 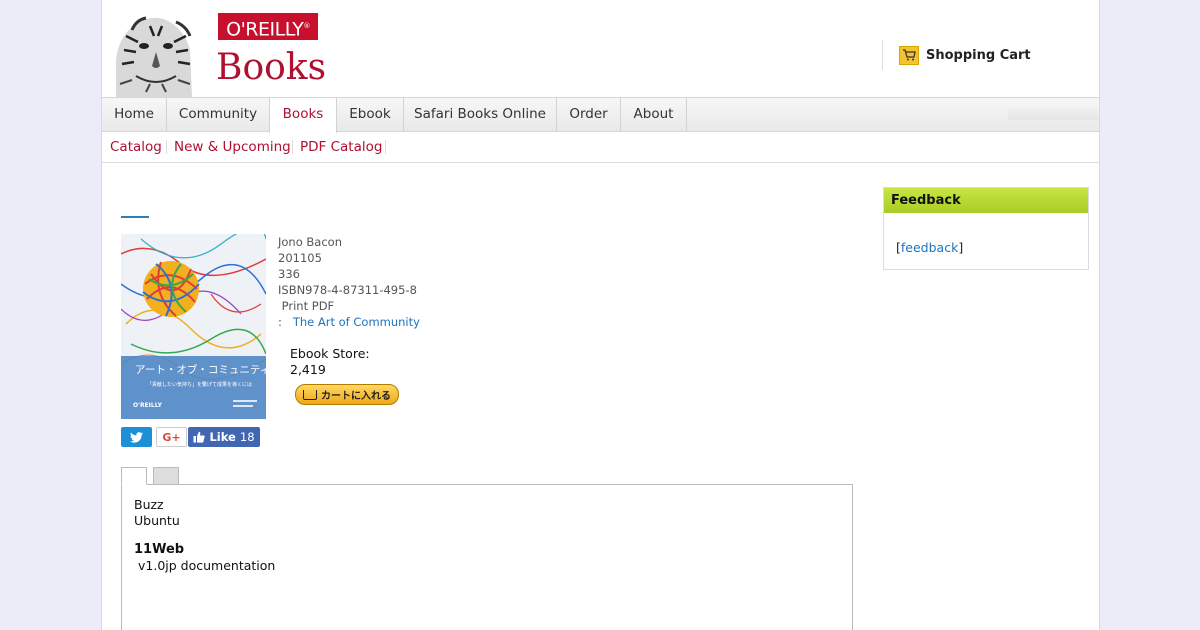 I want to click on tab-line-ubuntu: Ubuntu, so click(x=157, y=520).